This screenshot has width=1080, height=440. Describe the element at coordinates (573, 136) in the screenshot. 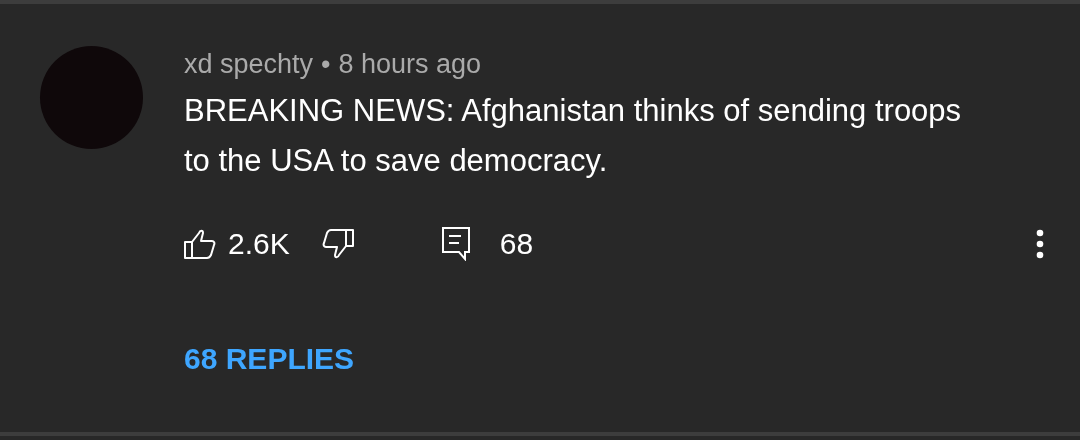

I see `comment-text: BREAKING NEWS: Afghanistan thinks of sending troops to the USA to save democracy.` at that location.